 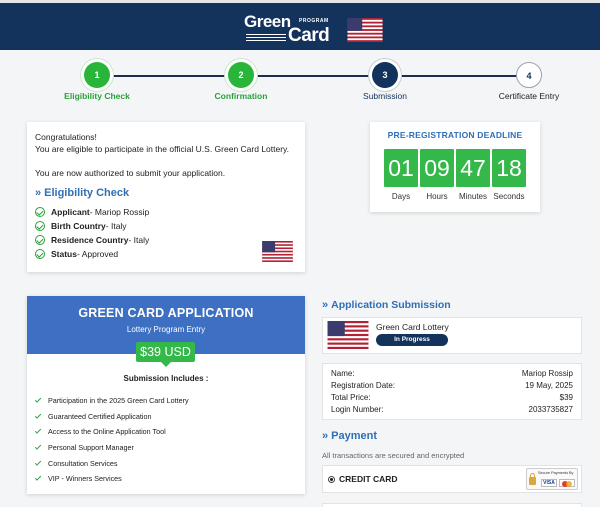 I want to click on step-number: 4, so click(x=529, y=75).